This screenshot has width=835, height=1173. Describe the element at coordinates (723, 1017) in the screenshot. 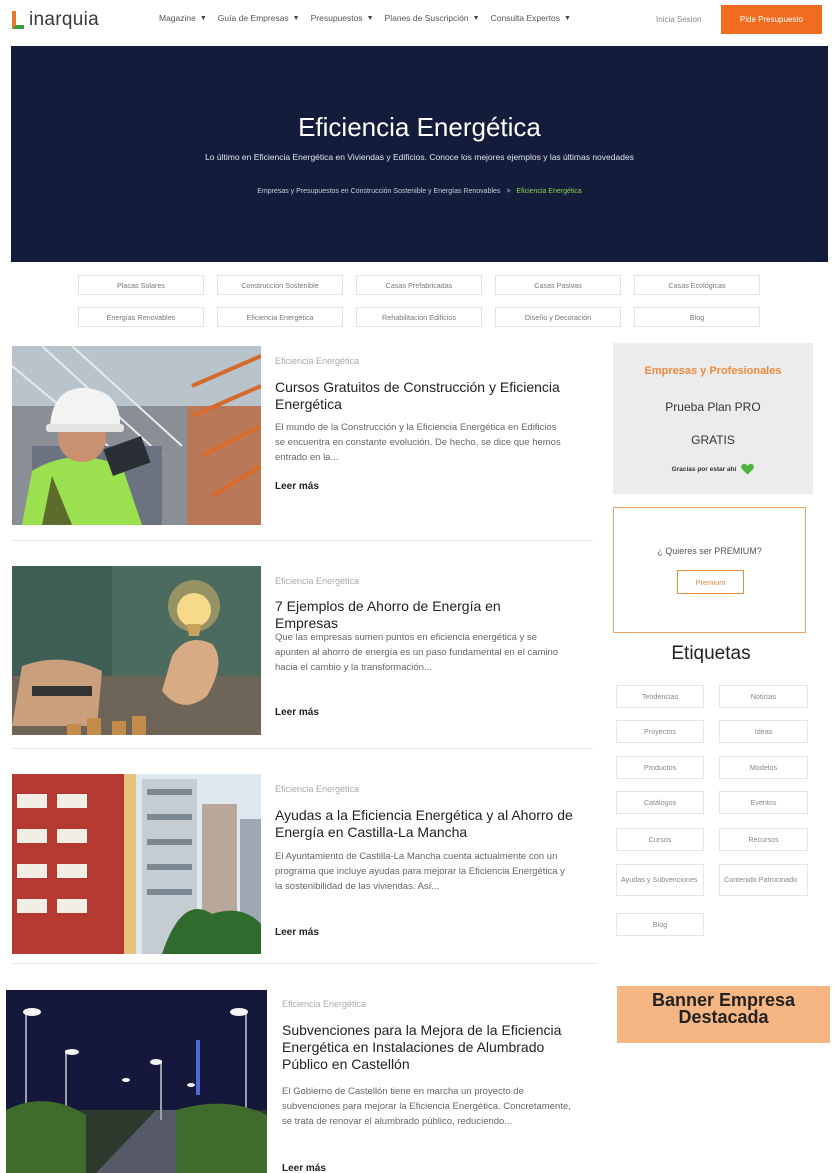

I see `banner-line-2: Destacada` at that location.